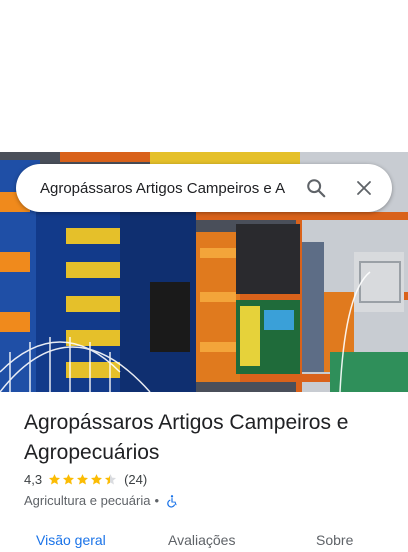 The image size is (408, 552). What do you see at coordinates (166, 188) in the screenshot?
I see `search-input: Agropássaros Artigos Campeiros e A` at bounding box center [166, 188].